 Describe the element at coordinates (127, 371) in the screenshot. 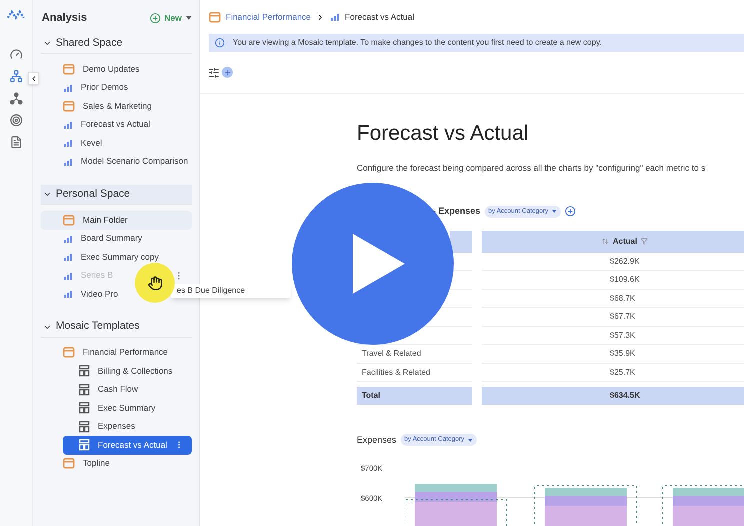

I see `sidebar-item: Billing & Collections` at that location.